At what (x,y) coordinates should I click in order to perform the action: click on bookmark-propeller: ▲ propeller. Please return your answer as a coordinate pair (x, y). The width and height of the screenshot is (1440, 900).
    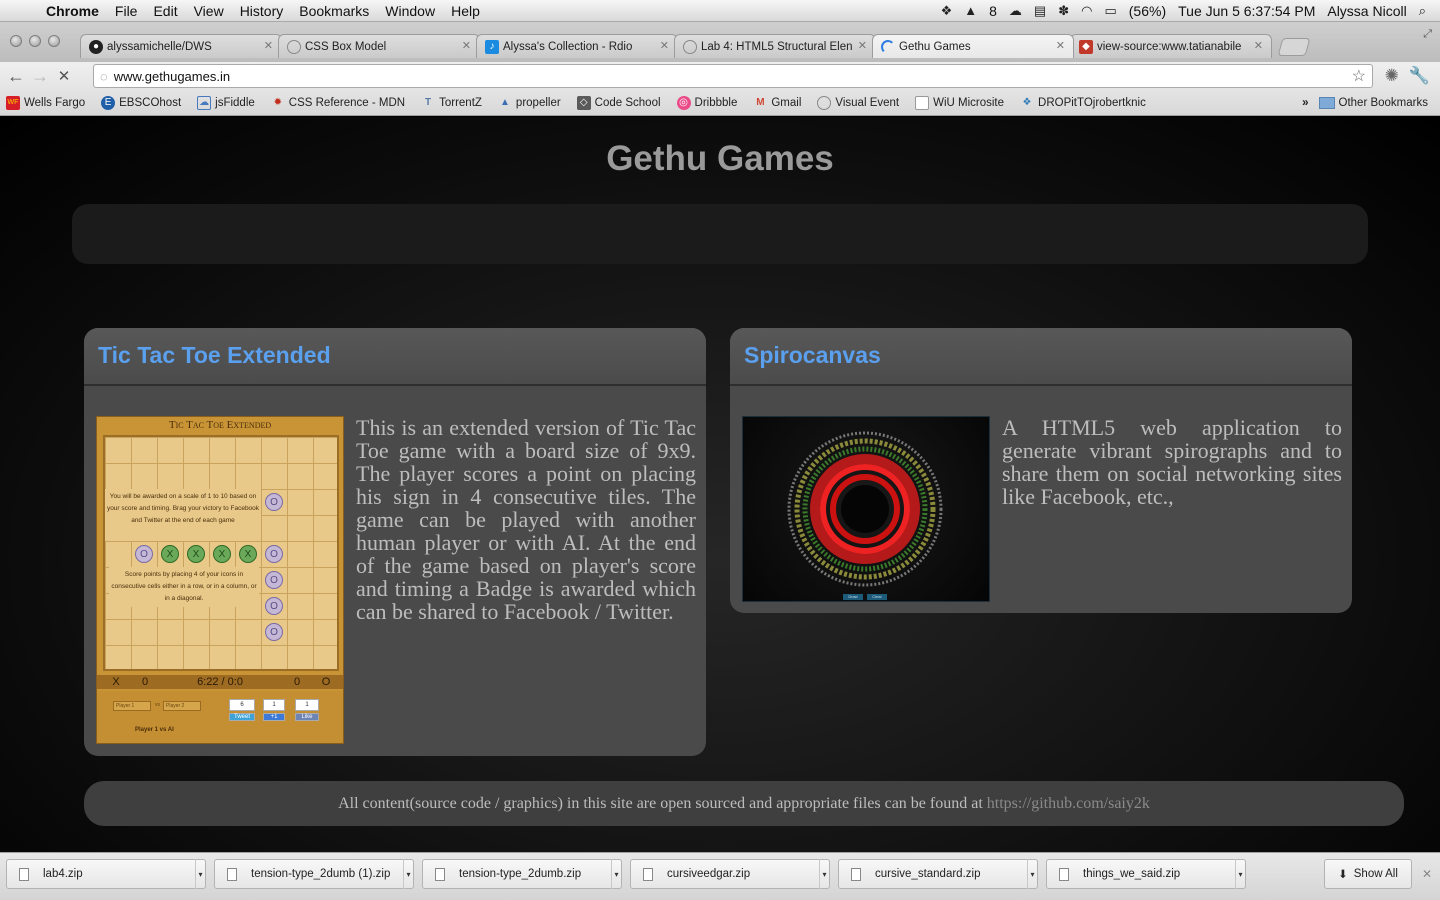
    Looking at the image, I should click on (529, 103).